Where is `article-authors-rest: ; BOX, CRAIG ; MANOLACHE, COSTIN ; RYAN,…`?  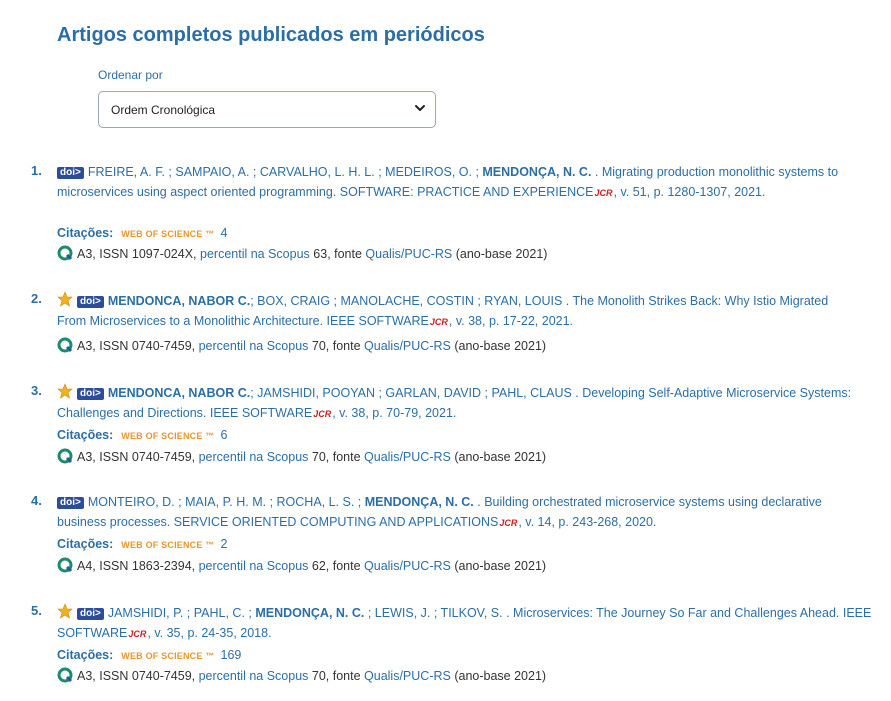
article-authors-rest: ; BOX, CRAIG ; MANOLACHE, COSTIN ; RYAN,… is located at coordinates (406, 301).